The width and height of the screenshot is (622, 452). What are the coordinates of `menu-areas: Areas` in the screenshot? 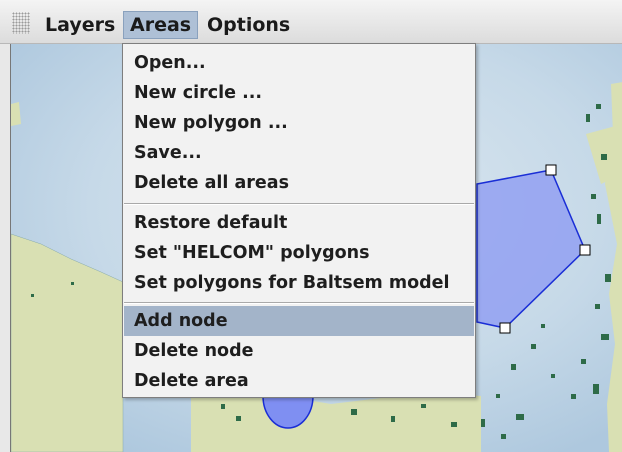 It's located at (161, 25).